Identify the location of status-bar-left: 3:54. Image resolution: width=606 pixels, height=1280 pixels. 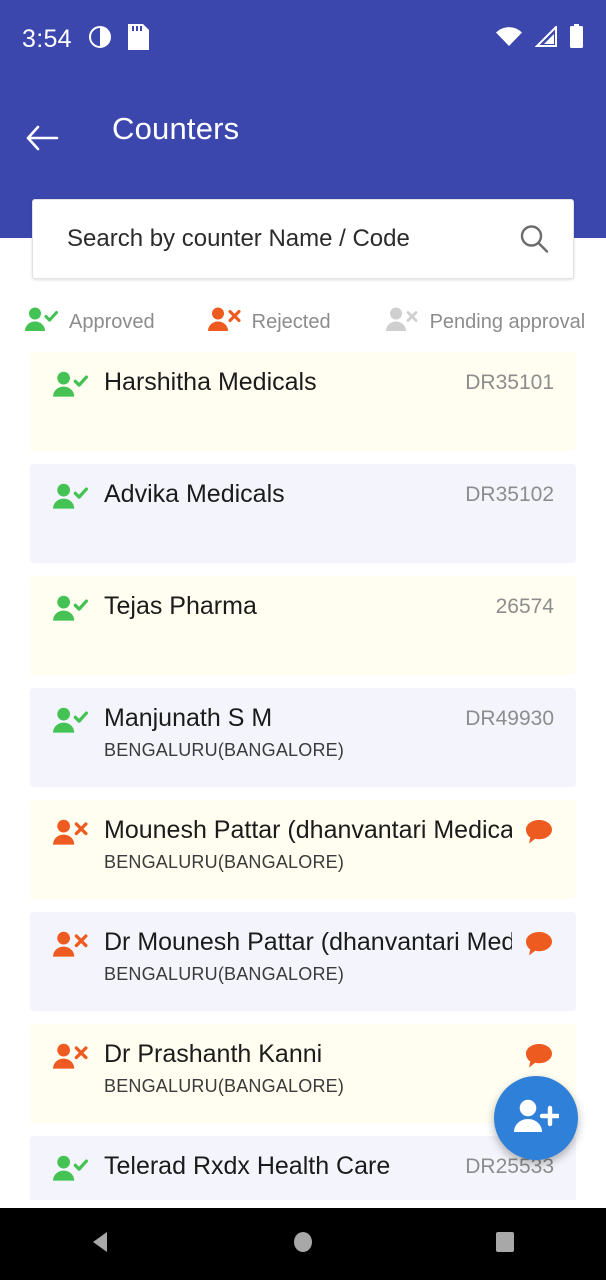
(85, 39).